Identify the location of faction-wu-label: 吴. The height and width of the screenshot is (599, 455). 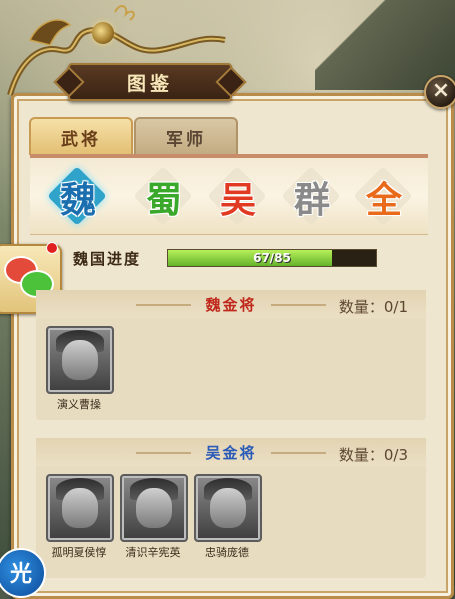
(237, 200).